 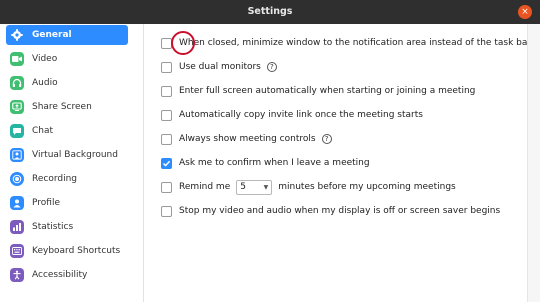 I want to click on sidebar-item-keyboard-shortcuts: Keyboard Shortcuts, so click(x=67, y=251).